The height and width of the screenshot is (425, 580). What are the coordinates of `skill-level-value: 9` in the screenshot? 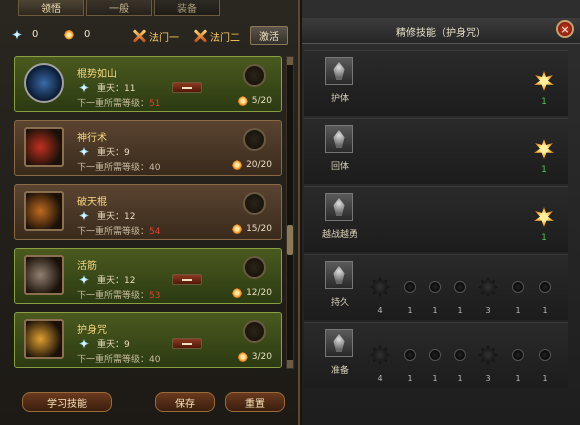 It's located at (127, 153).